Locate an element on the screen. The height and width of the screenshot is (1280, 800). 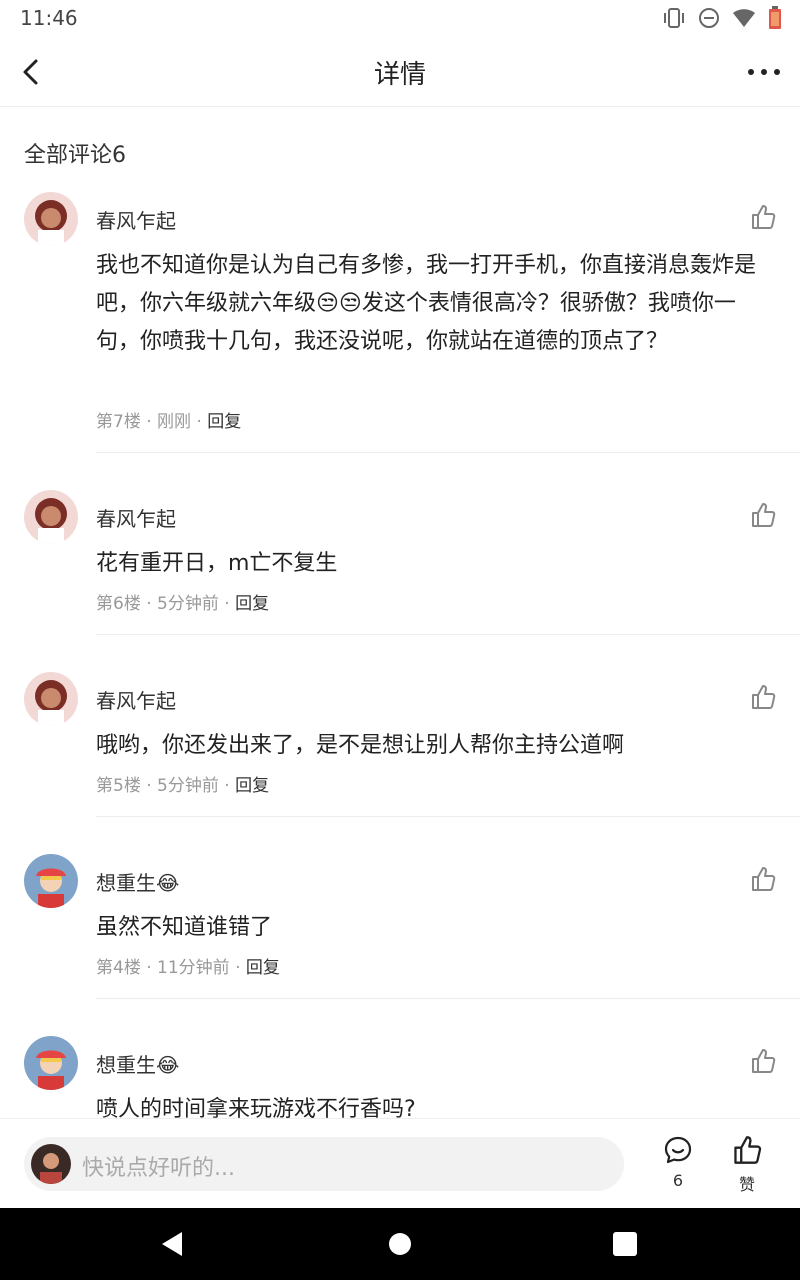
wifi-icon is located at coordinates (744, 18).